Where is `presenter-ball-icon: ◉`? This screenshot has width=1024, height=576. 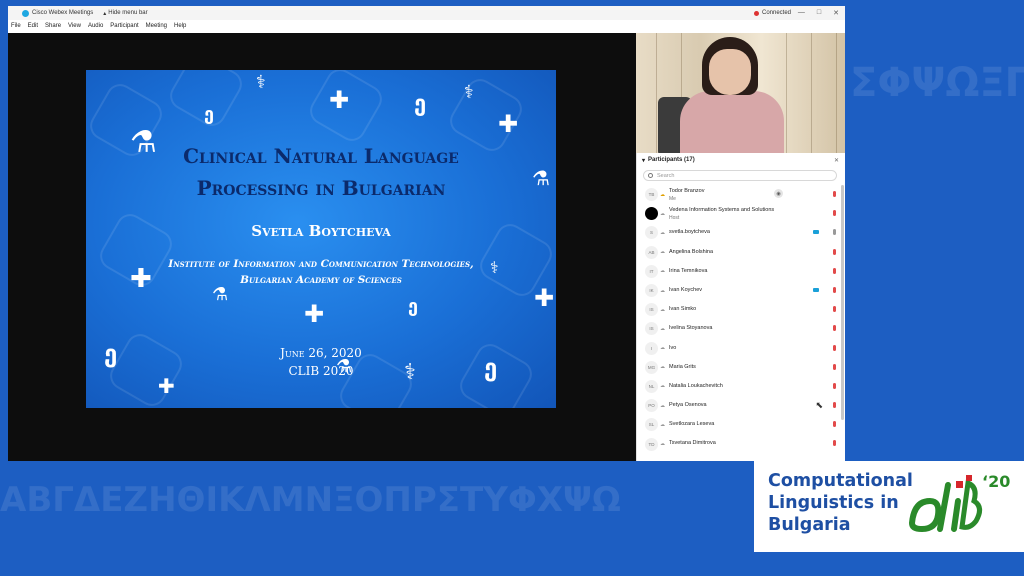 presenter-ball-icon: ◉ is located at coordinates (778, 193).